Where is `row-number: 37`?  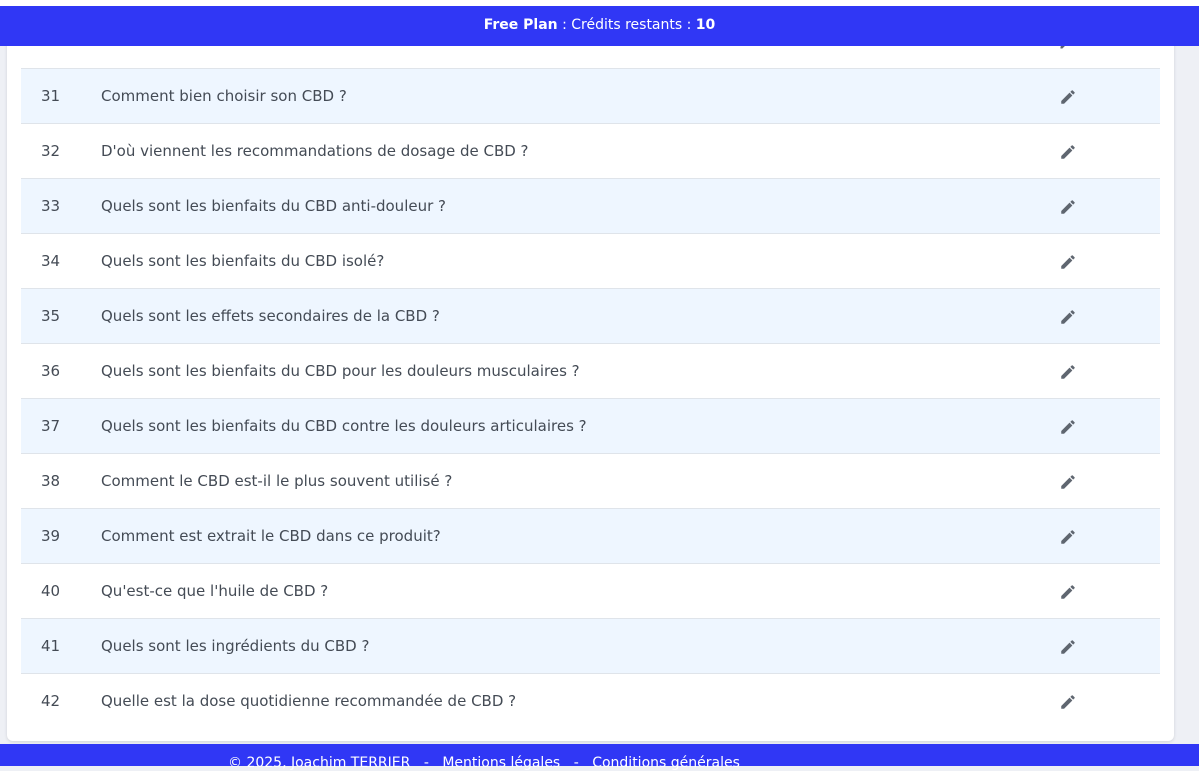
row-number: 37 is located at coordinates (51, 426).